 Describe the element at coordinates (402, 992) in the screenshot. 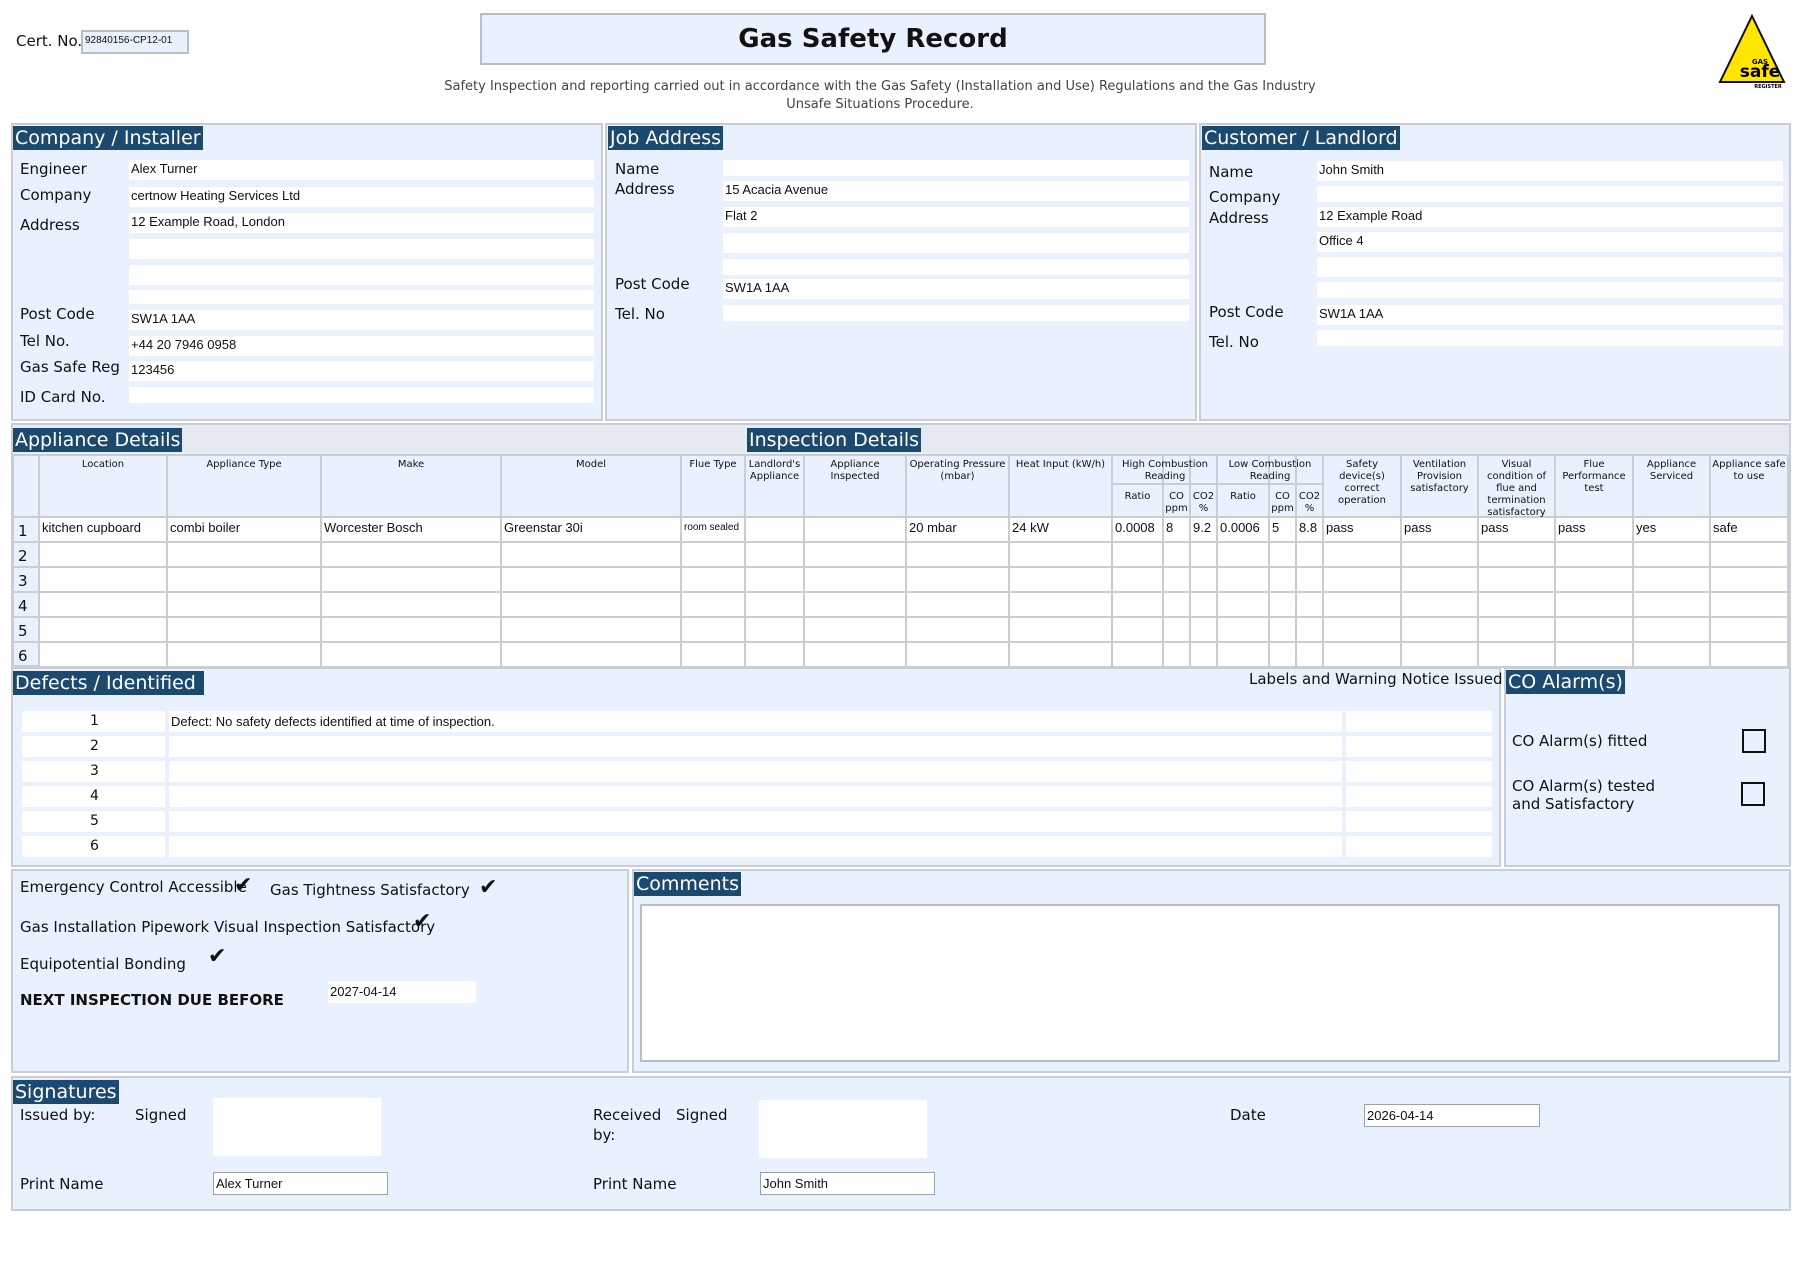

I see `next-inspection-date-field: 2027-04-14` at that location.